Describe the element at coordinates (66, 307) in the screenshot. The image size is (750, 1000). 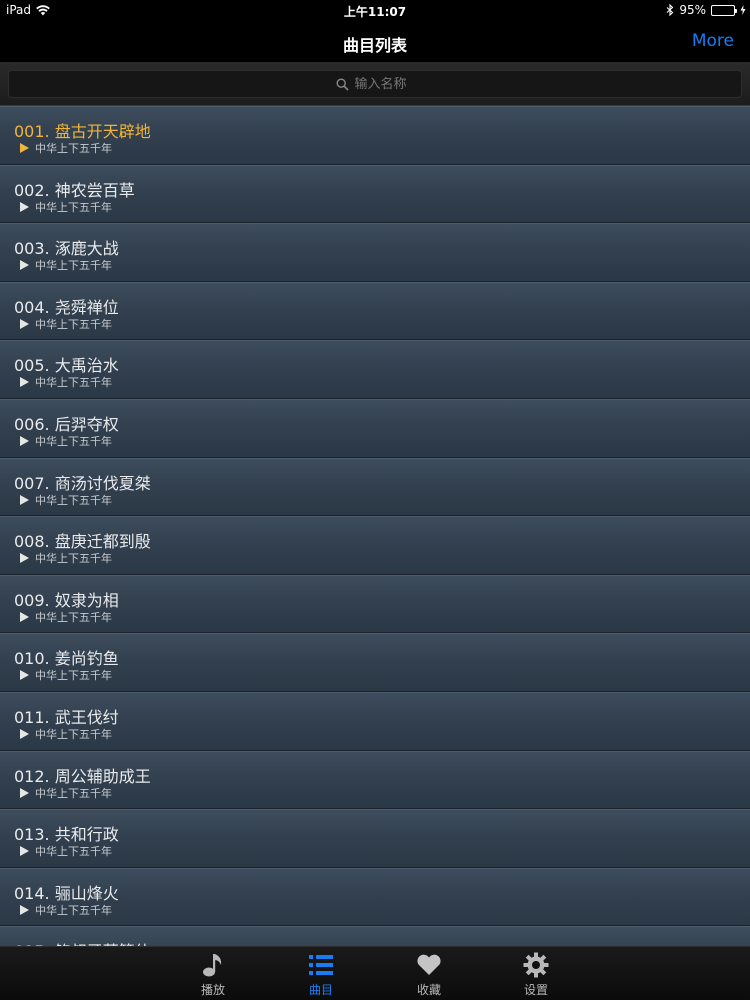
I see `track-title: 004. 尧舜禅位` at that location.